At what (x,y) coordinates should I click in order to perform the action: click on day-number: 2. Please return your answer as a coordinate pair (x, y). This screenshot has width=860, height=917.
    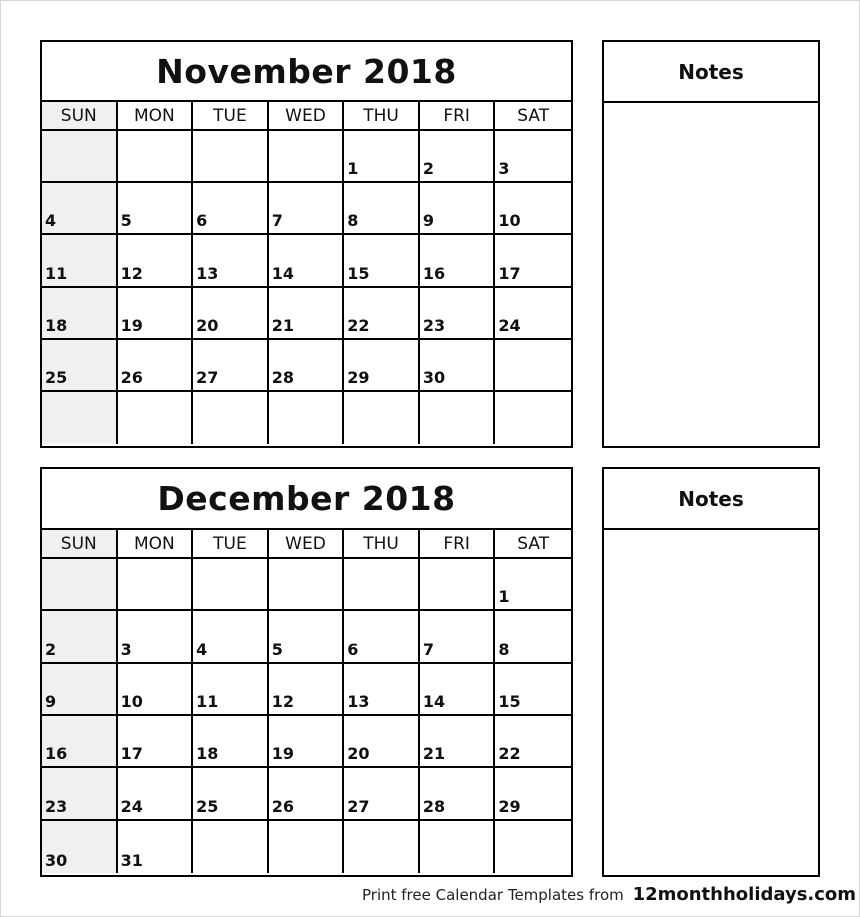
    Looking at the image, I should click on (51, 649).